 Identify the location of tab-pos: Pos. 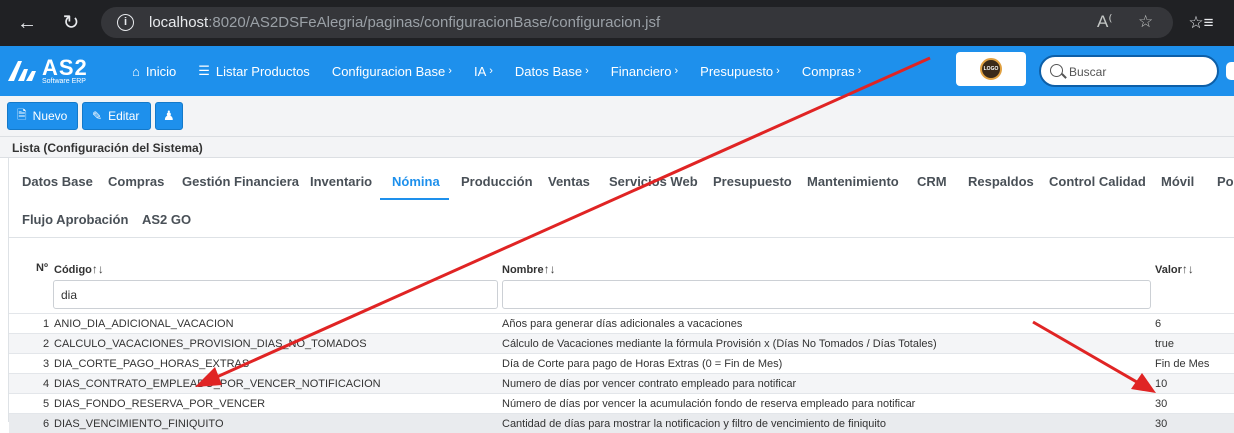
(1225, 181).